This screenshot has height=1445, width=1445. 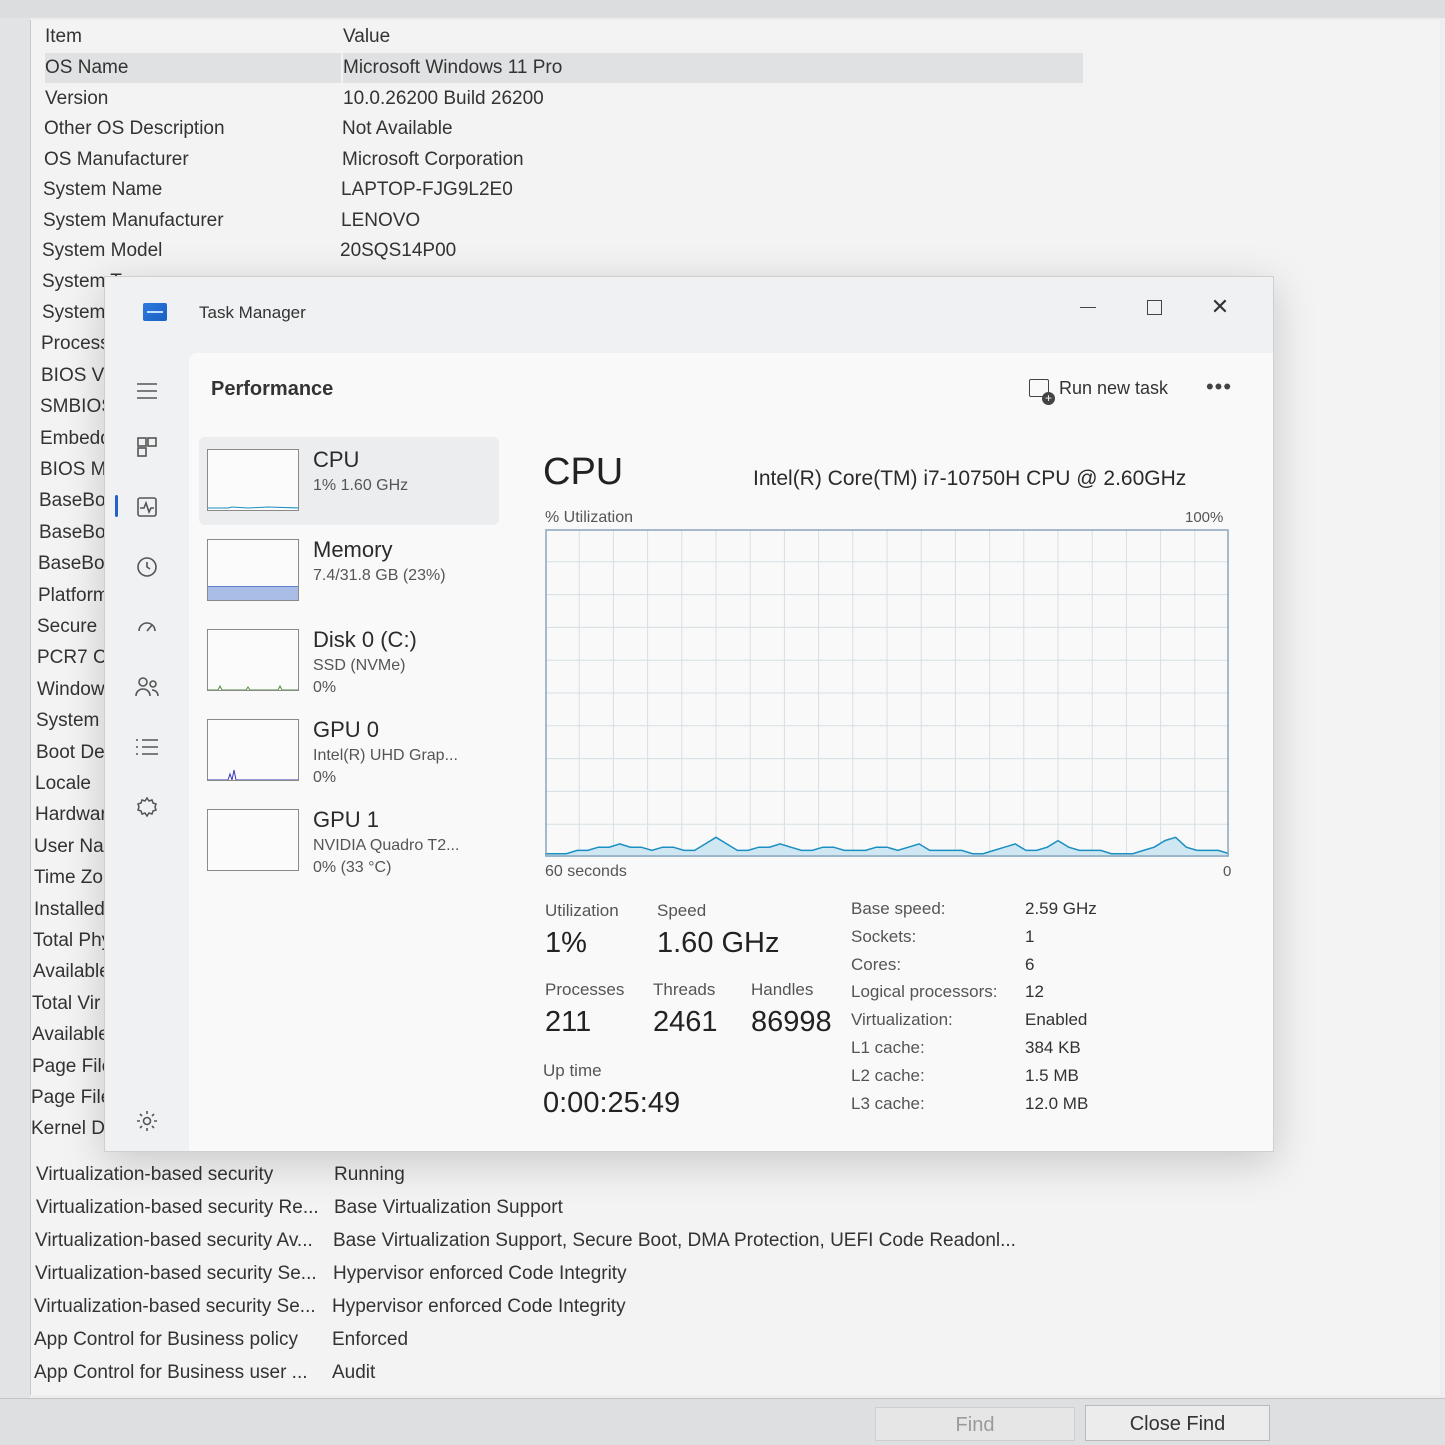 I want to click on spec-value: 12.0 MB, so click(x=1057, y=1103).